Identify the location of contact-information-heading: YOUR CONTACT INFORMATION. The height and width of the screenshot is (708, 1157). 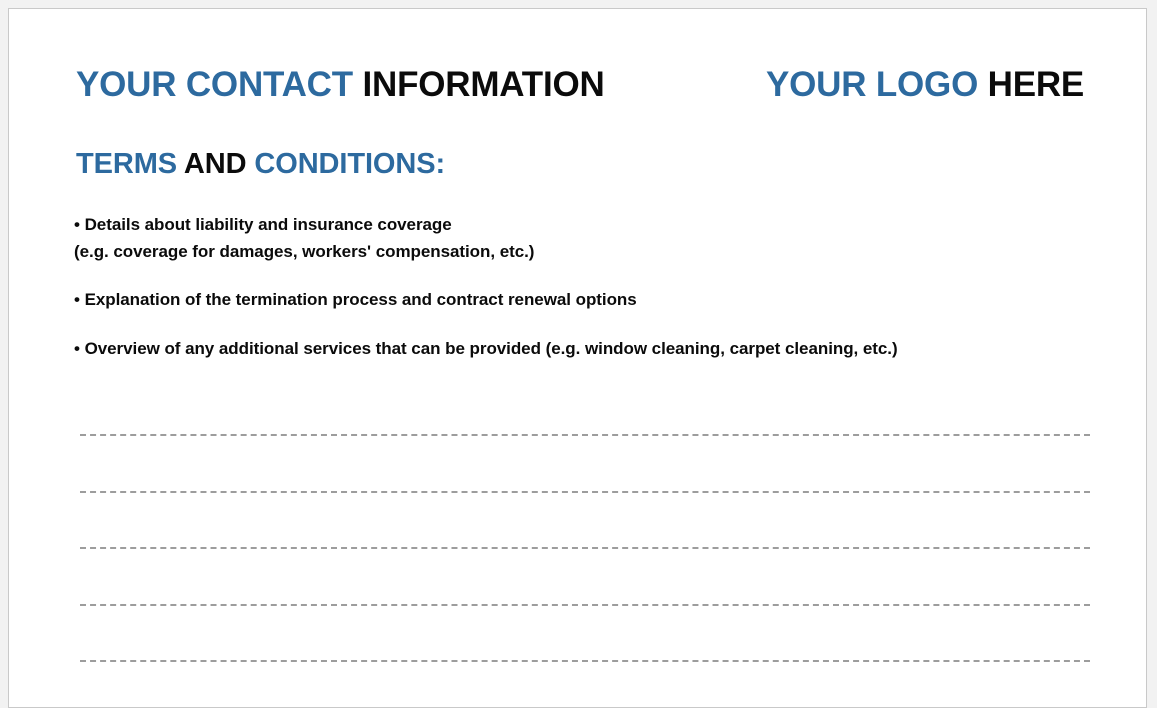
(340, 85).